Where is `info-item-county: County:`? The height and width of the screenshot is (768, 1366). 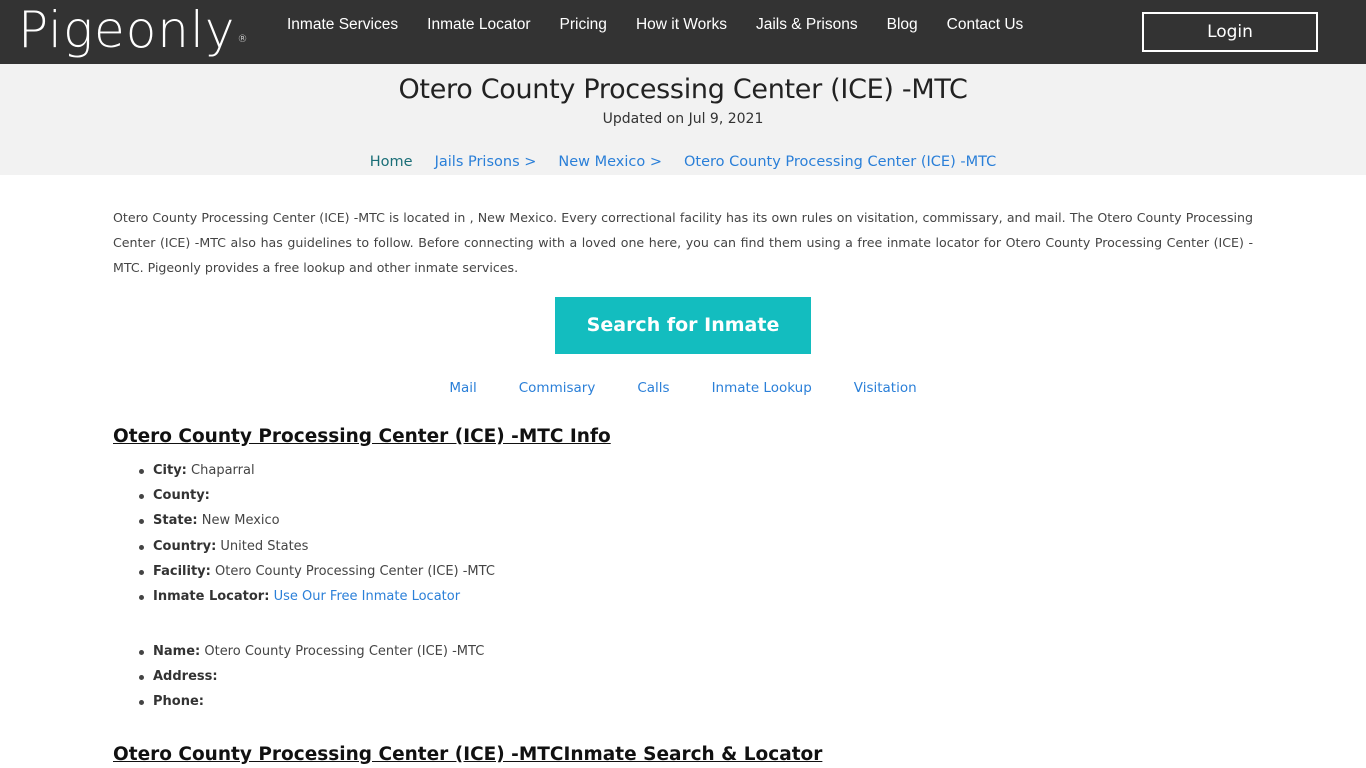
info-item-county: County: is located at coordinates (317, 495).